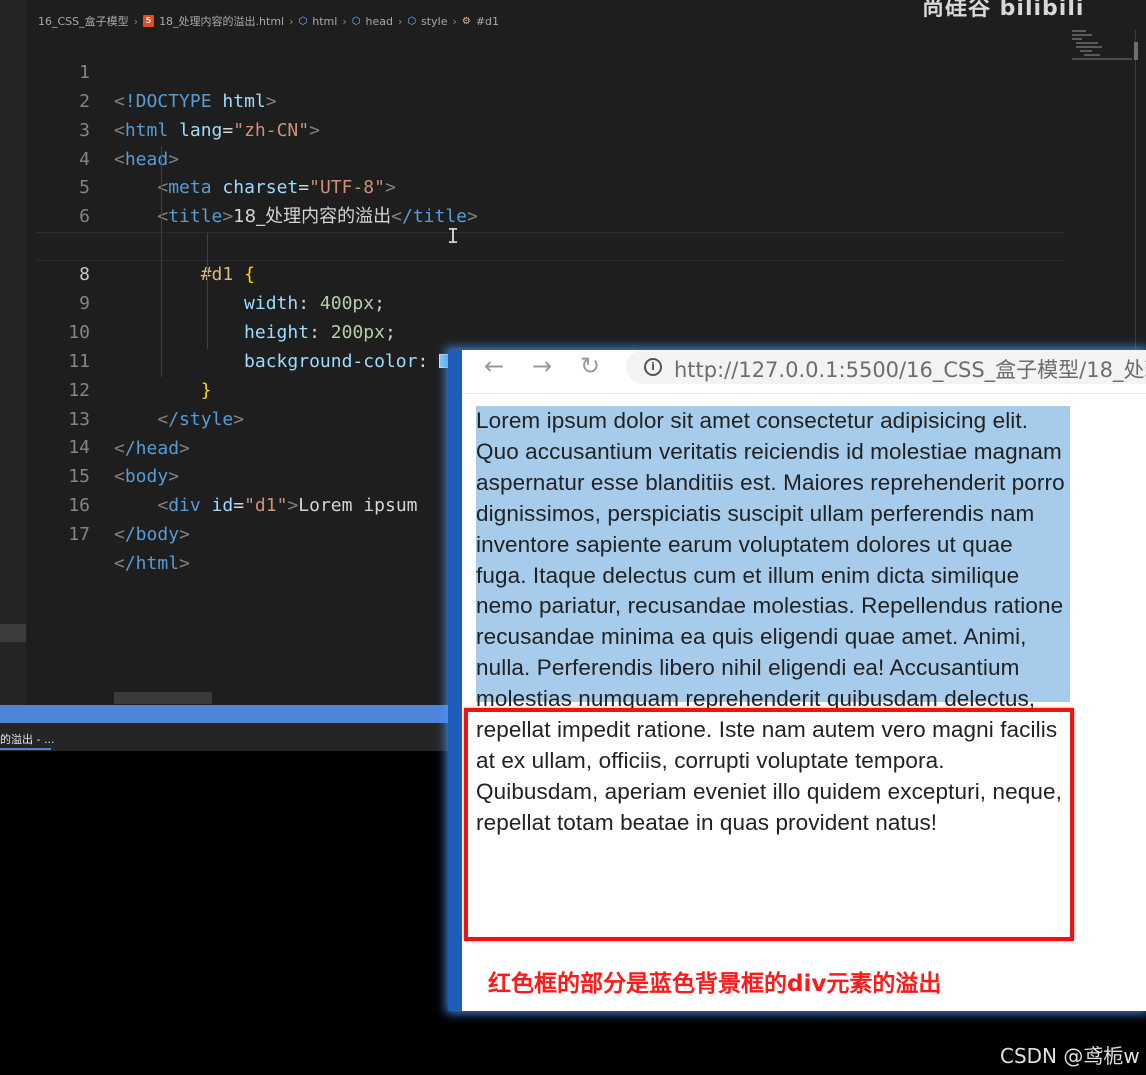  I want to click on csdn-watermark: CSDN @鸢栀w, so click(1070, 1056).